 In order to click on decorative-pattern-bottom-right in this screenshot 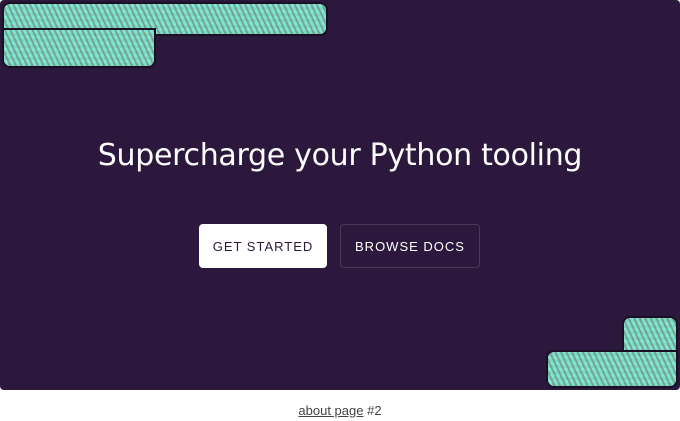, I will do `click(612, 369)`.